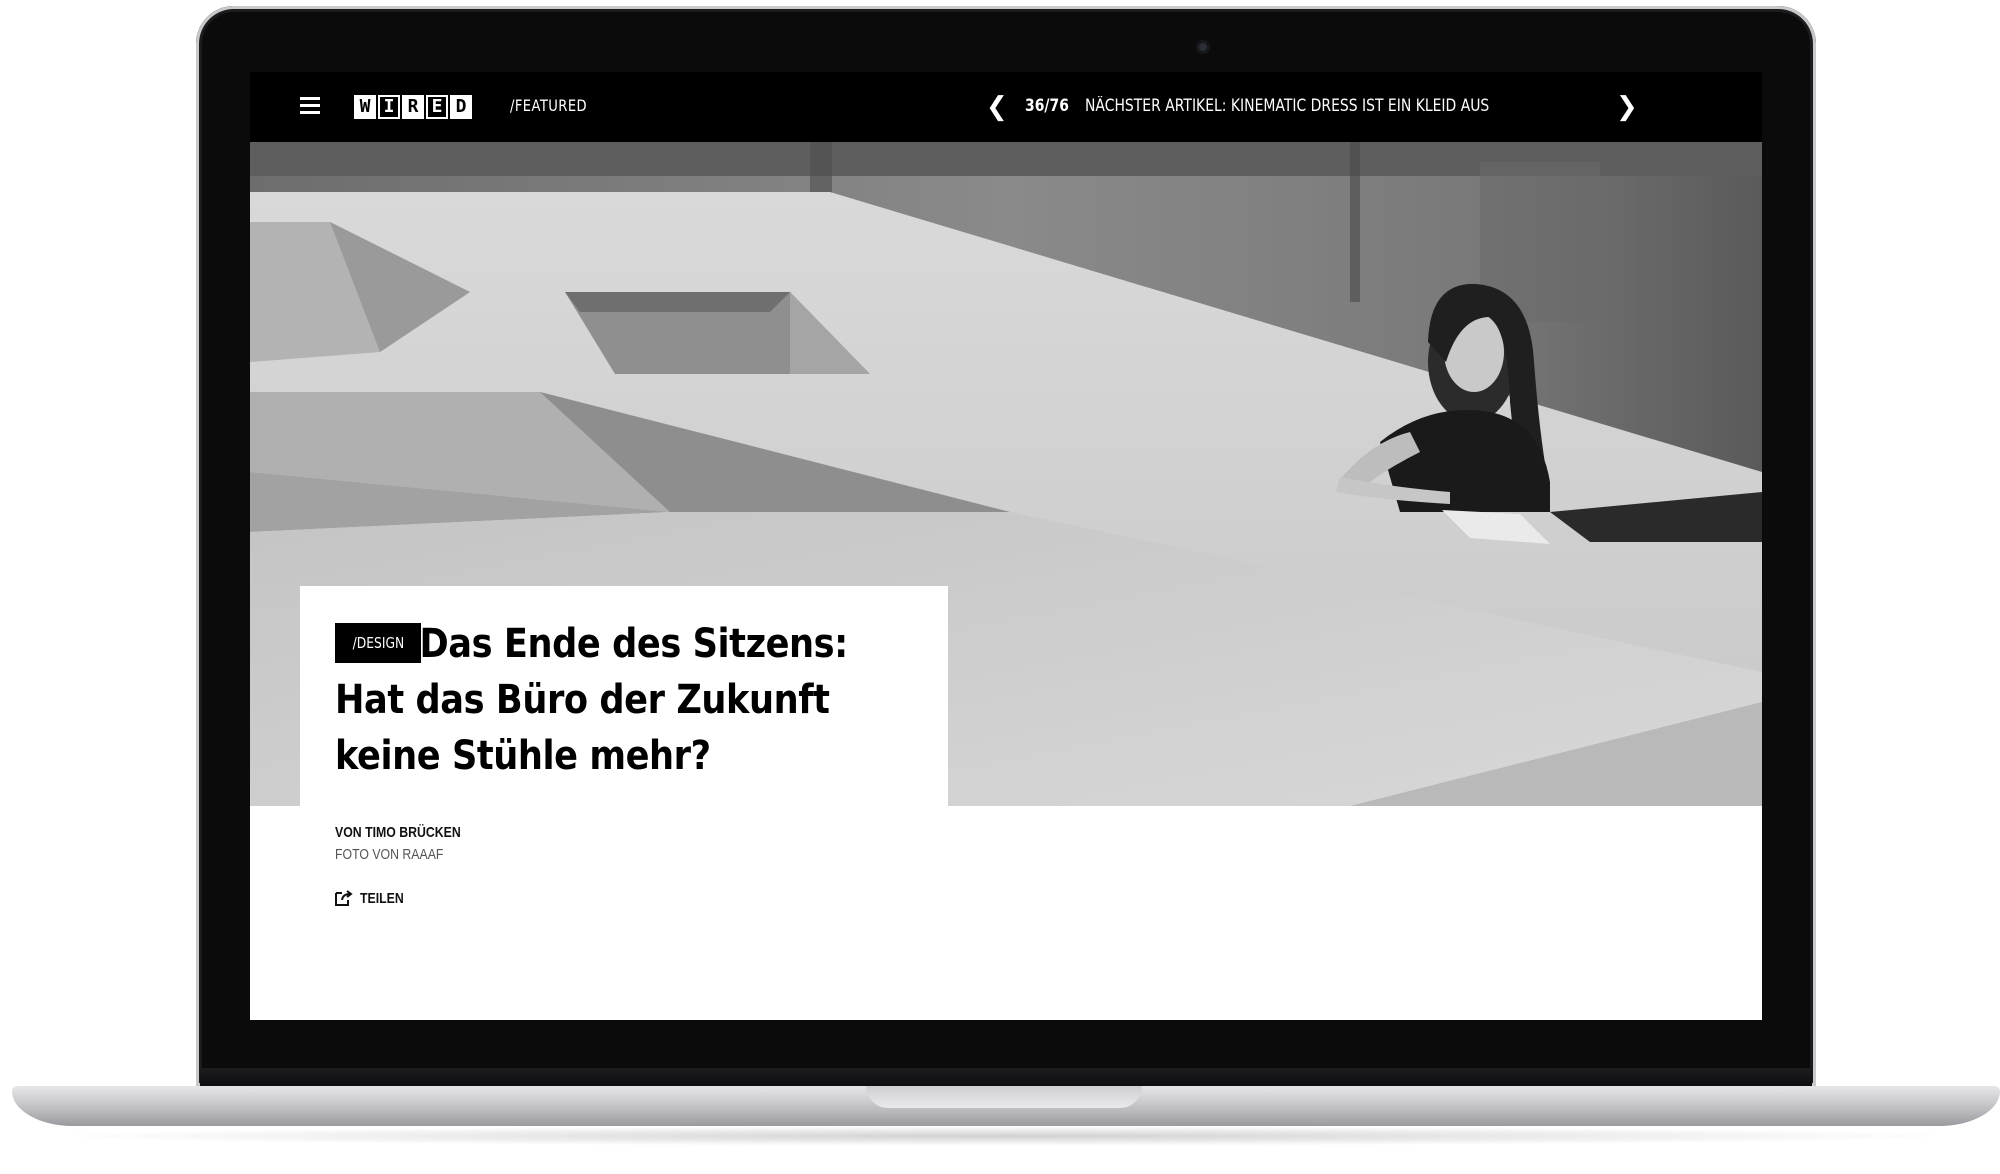 The image size is (2000, 1174). What do you see at coordinates (1004, 1097) in the screenshot?
I see `laptop-notch` at bounding box center [1004, 1097].